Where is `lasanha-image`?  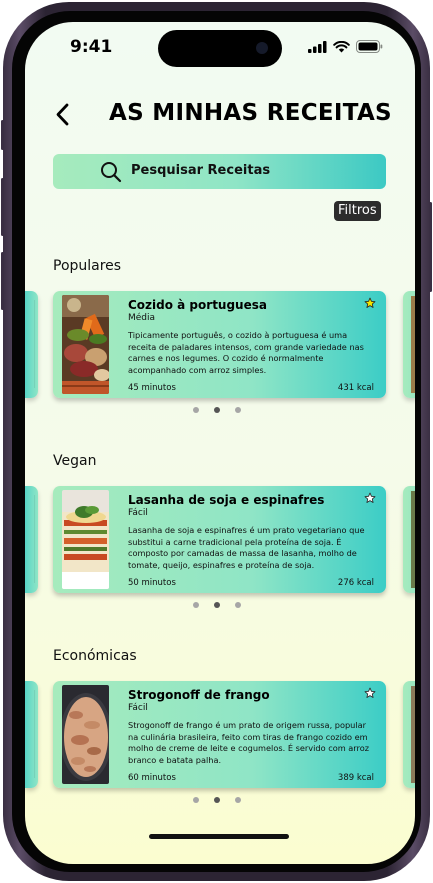
lasanha-image is located at coordinates (85, 539).